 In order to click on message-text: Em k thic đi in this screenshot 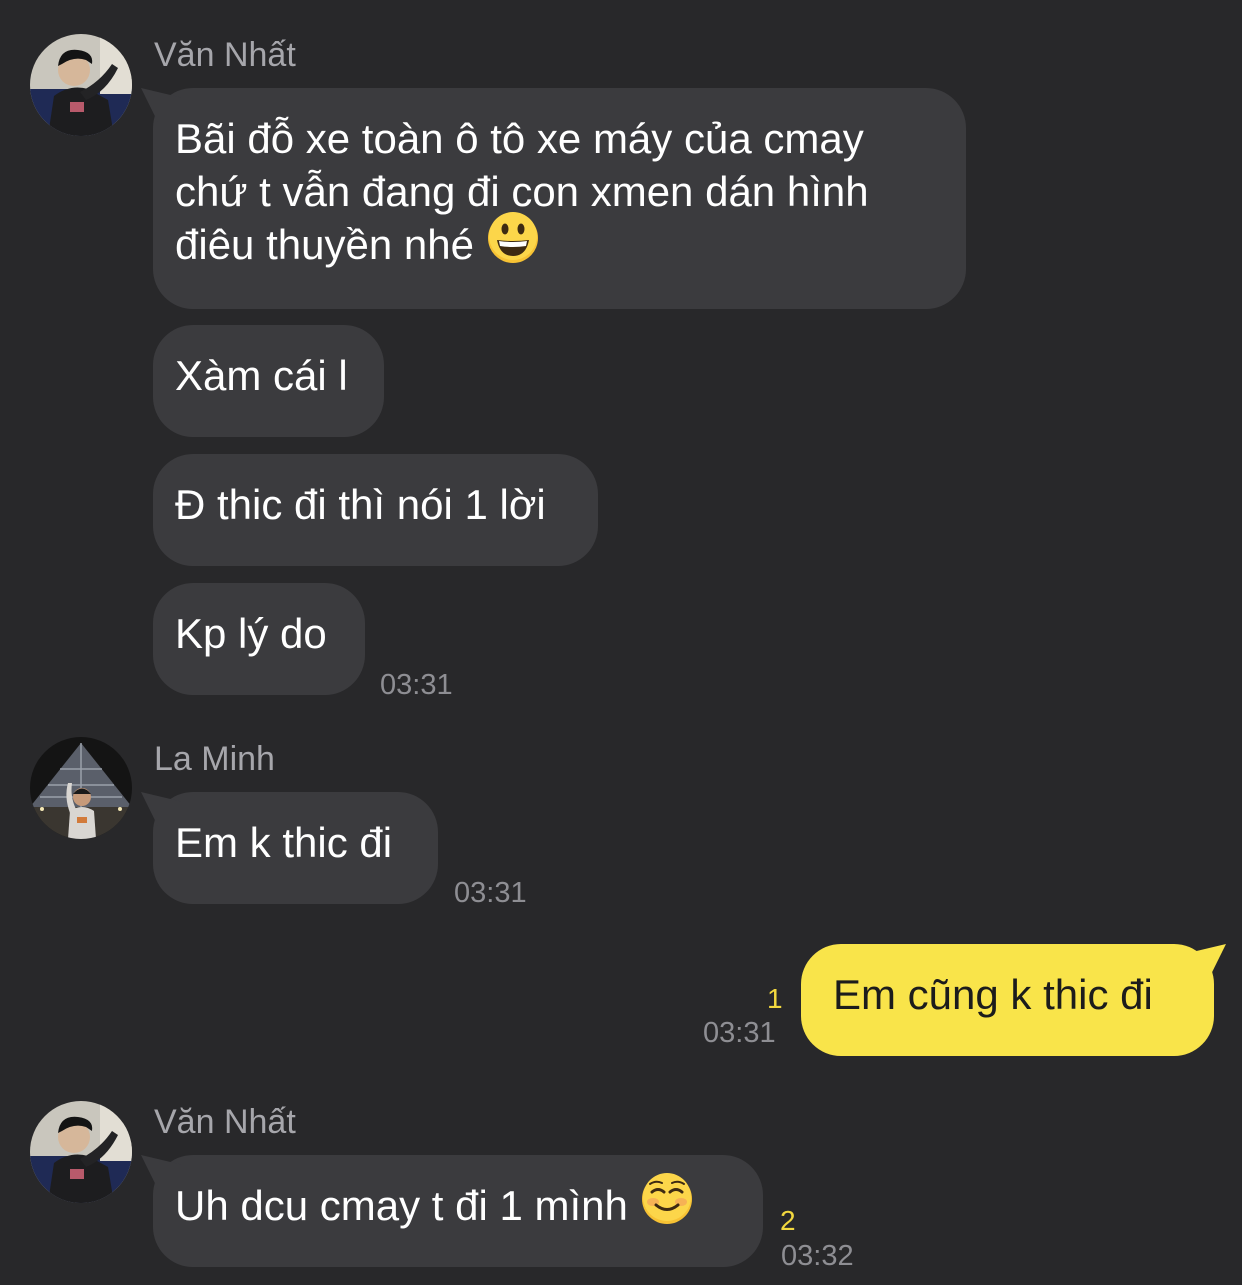, I will do `click(284, 842)`.